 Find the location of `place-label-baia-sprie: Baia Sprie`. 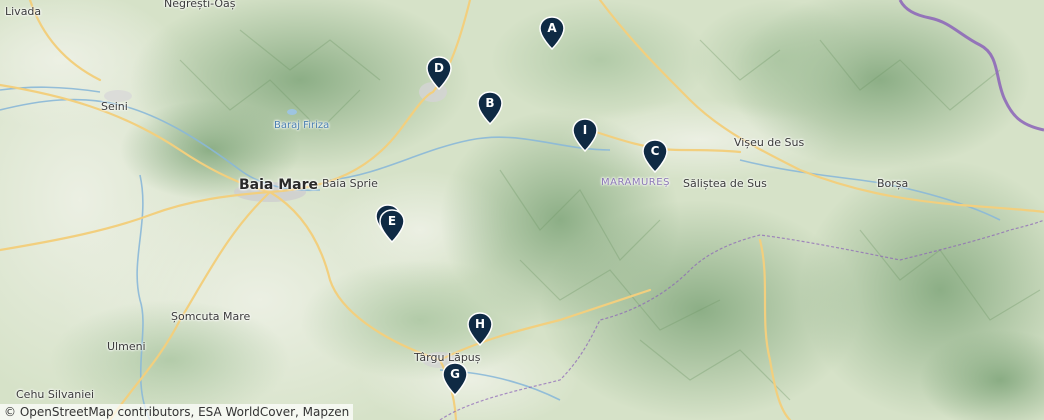

place-label-baia-sprie: Baia Sprie is located at coordinates (350, 183).